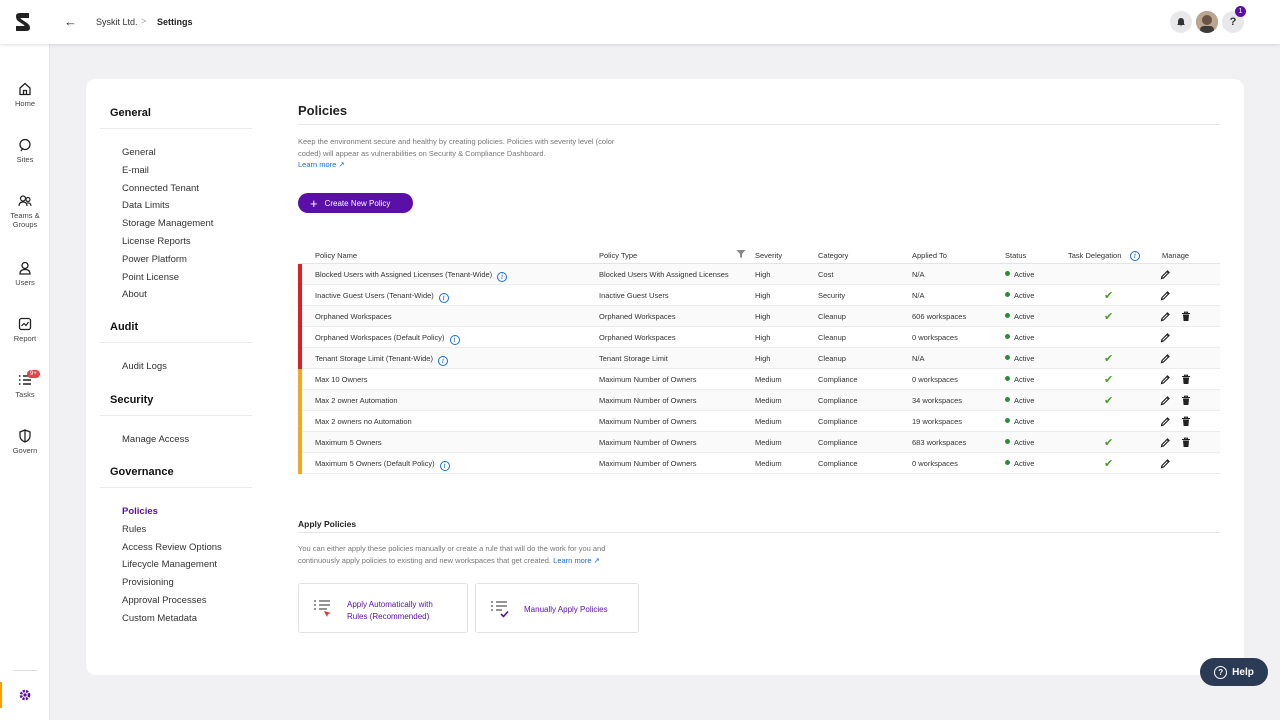 This screenshot has width=1280, height=720. What do you see at coordinates (156, 241) in the screenshot?
I see `nav-item-license-reports: License Reports` at bounding box center [156, 241].